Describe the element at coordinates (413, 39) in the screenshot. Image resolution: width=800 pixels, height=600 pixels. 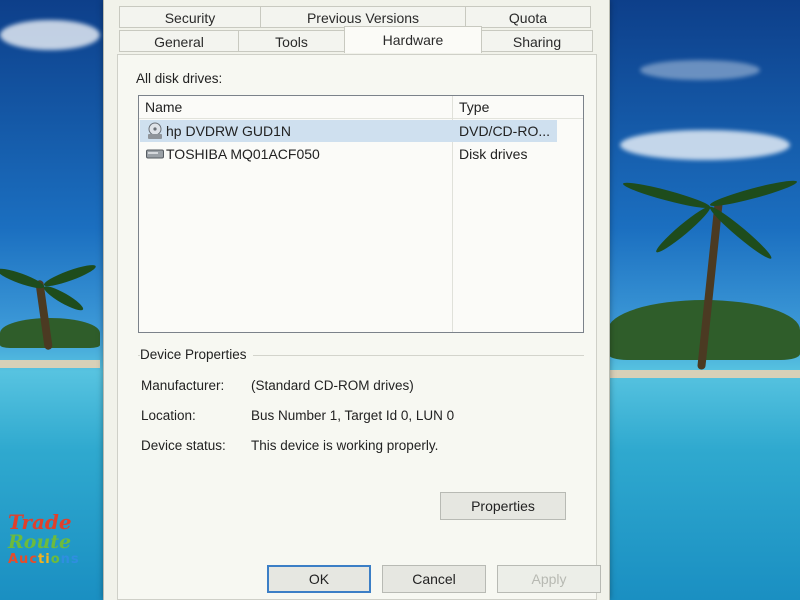
I see `tab-hardware: Hardware` at that location.